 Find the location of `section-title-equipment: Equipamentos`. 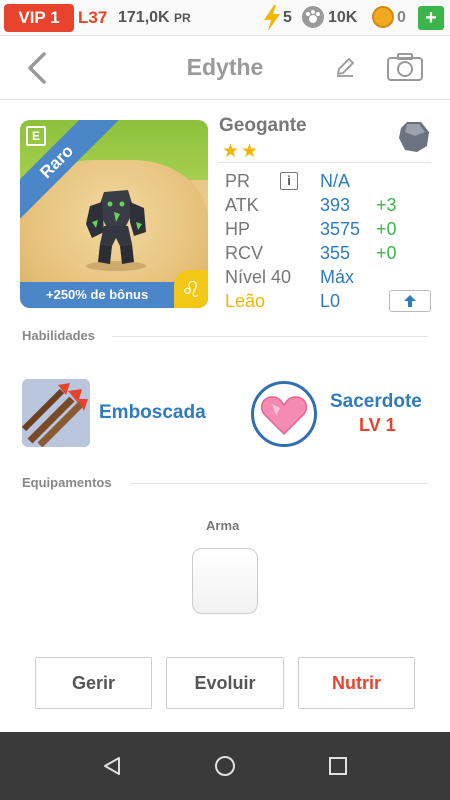

section-title-equipment: Equipamentos is located at coordinates (67, 482).